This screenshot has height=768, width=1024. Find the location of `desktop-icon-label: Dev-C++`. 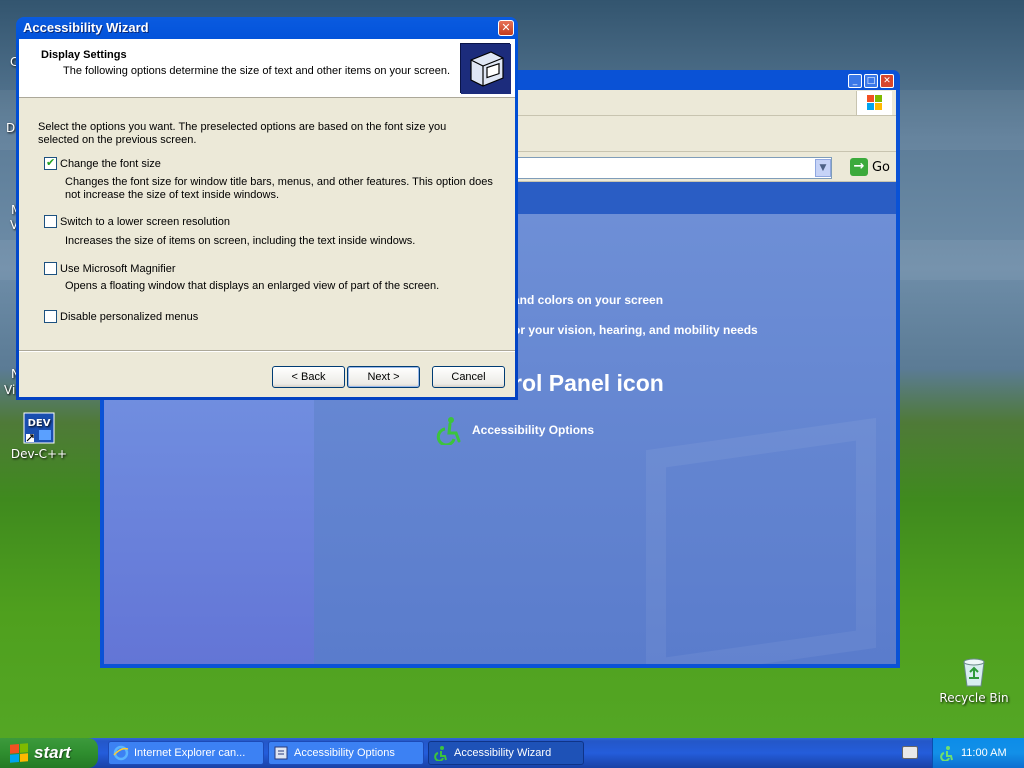

desktop-icon-label: Dev-C++ is located at coordinates (39, 454).